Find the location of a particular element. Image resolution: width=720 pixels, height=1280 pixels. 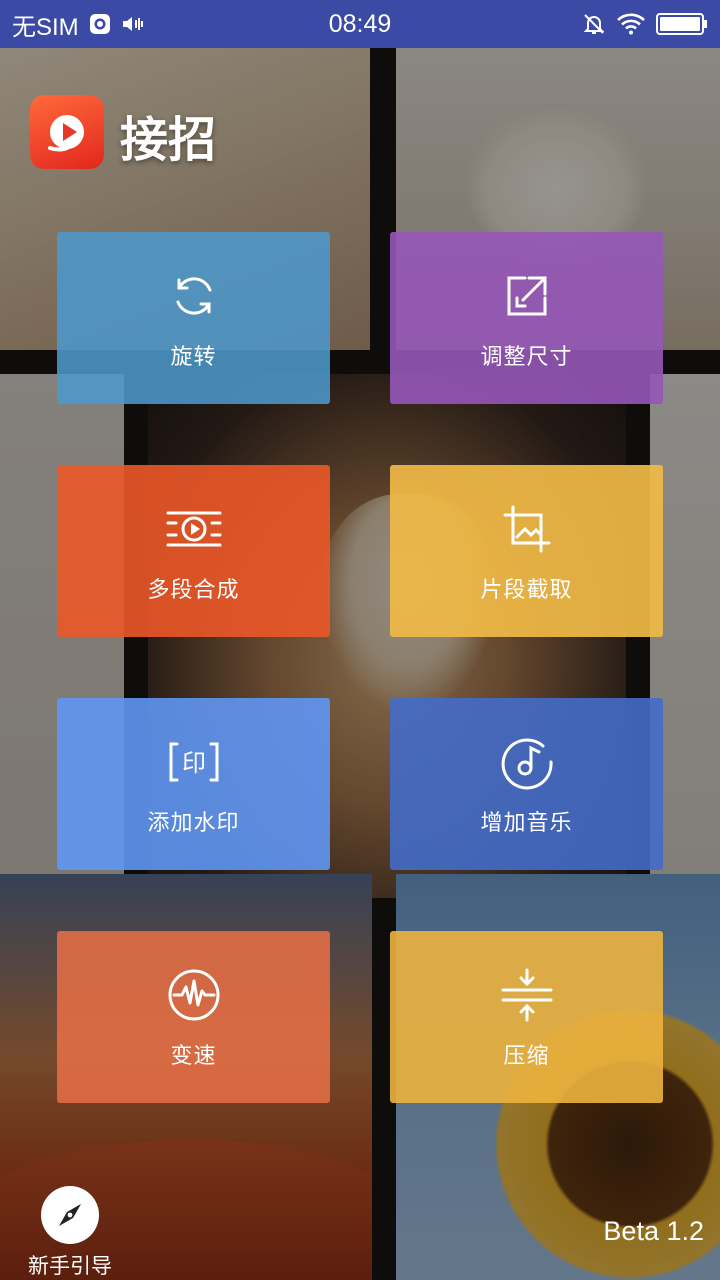

watermark-button: 印 添加水印 is located at coordinates (193, 784).